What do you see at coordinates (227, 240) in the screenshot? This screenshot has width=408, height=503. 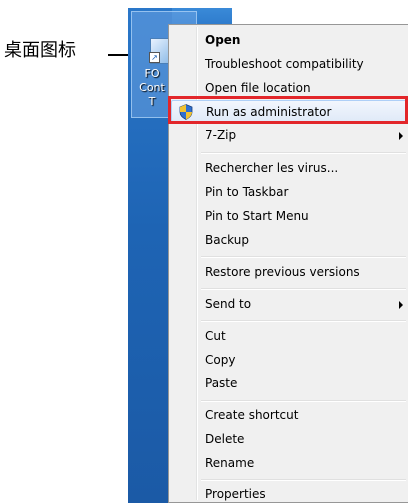 I see `menu-item-label: Backup` at bounding box center [227, 240].